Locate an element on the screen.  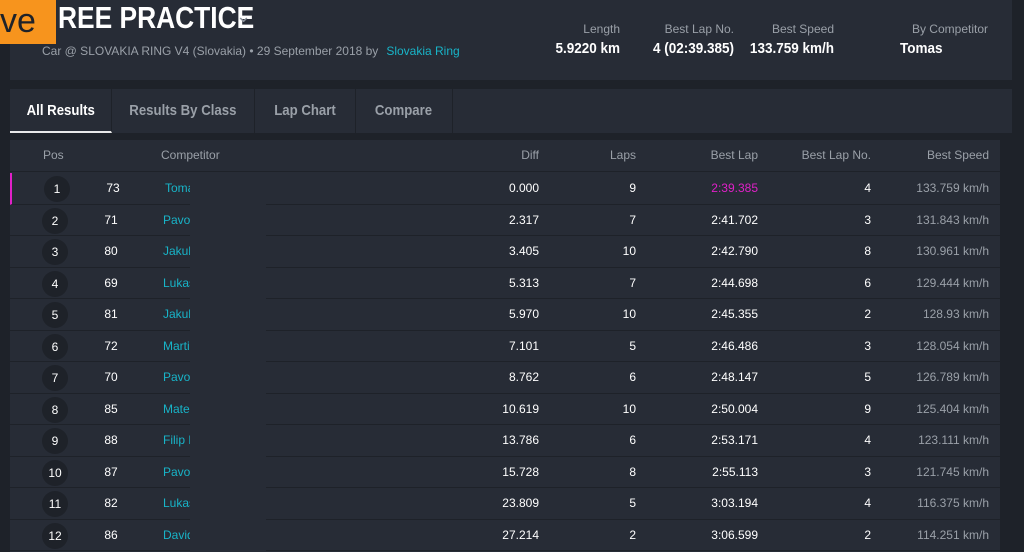
tab-compare: Compare is located at coordinates (404, 111).